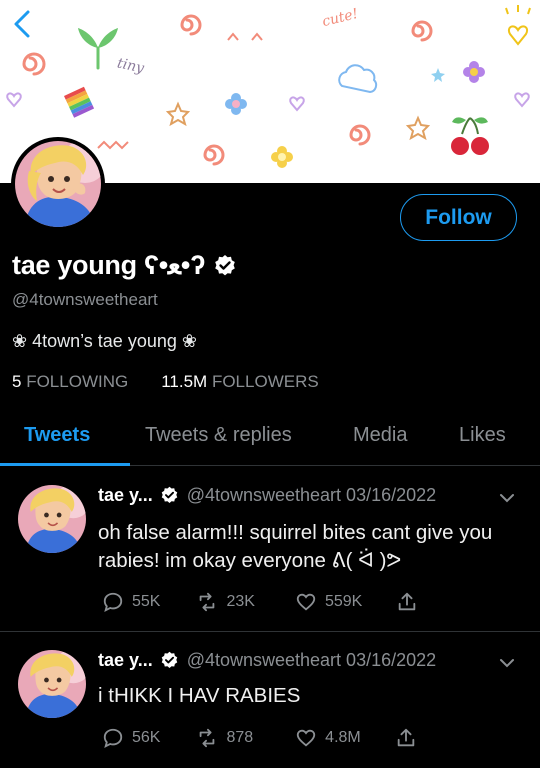 This screenshot has height=768, width=540. I want to click on profile-tabs: Tweets Tweets & replies Media Likes, so click(270, 439).